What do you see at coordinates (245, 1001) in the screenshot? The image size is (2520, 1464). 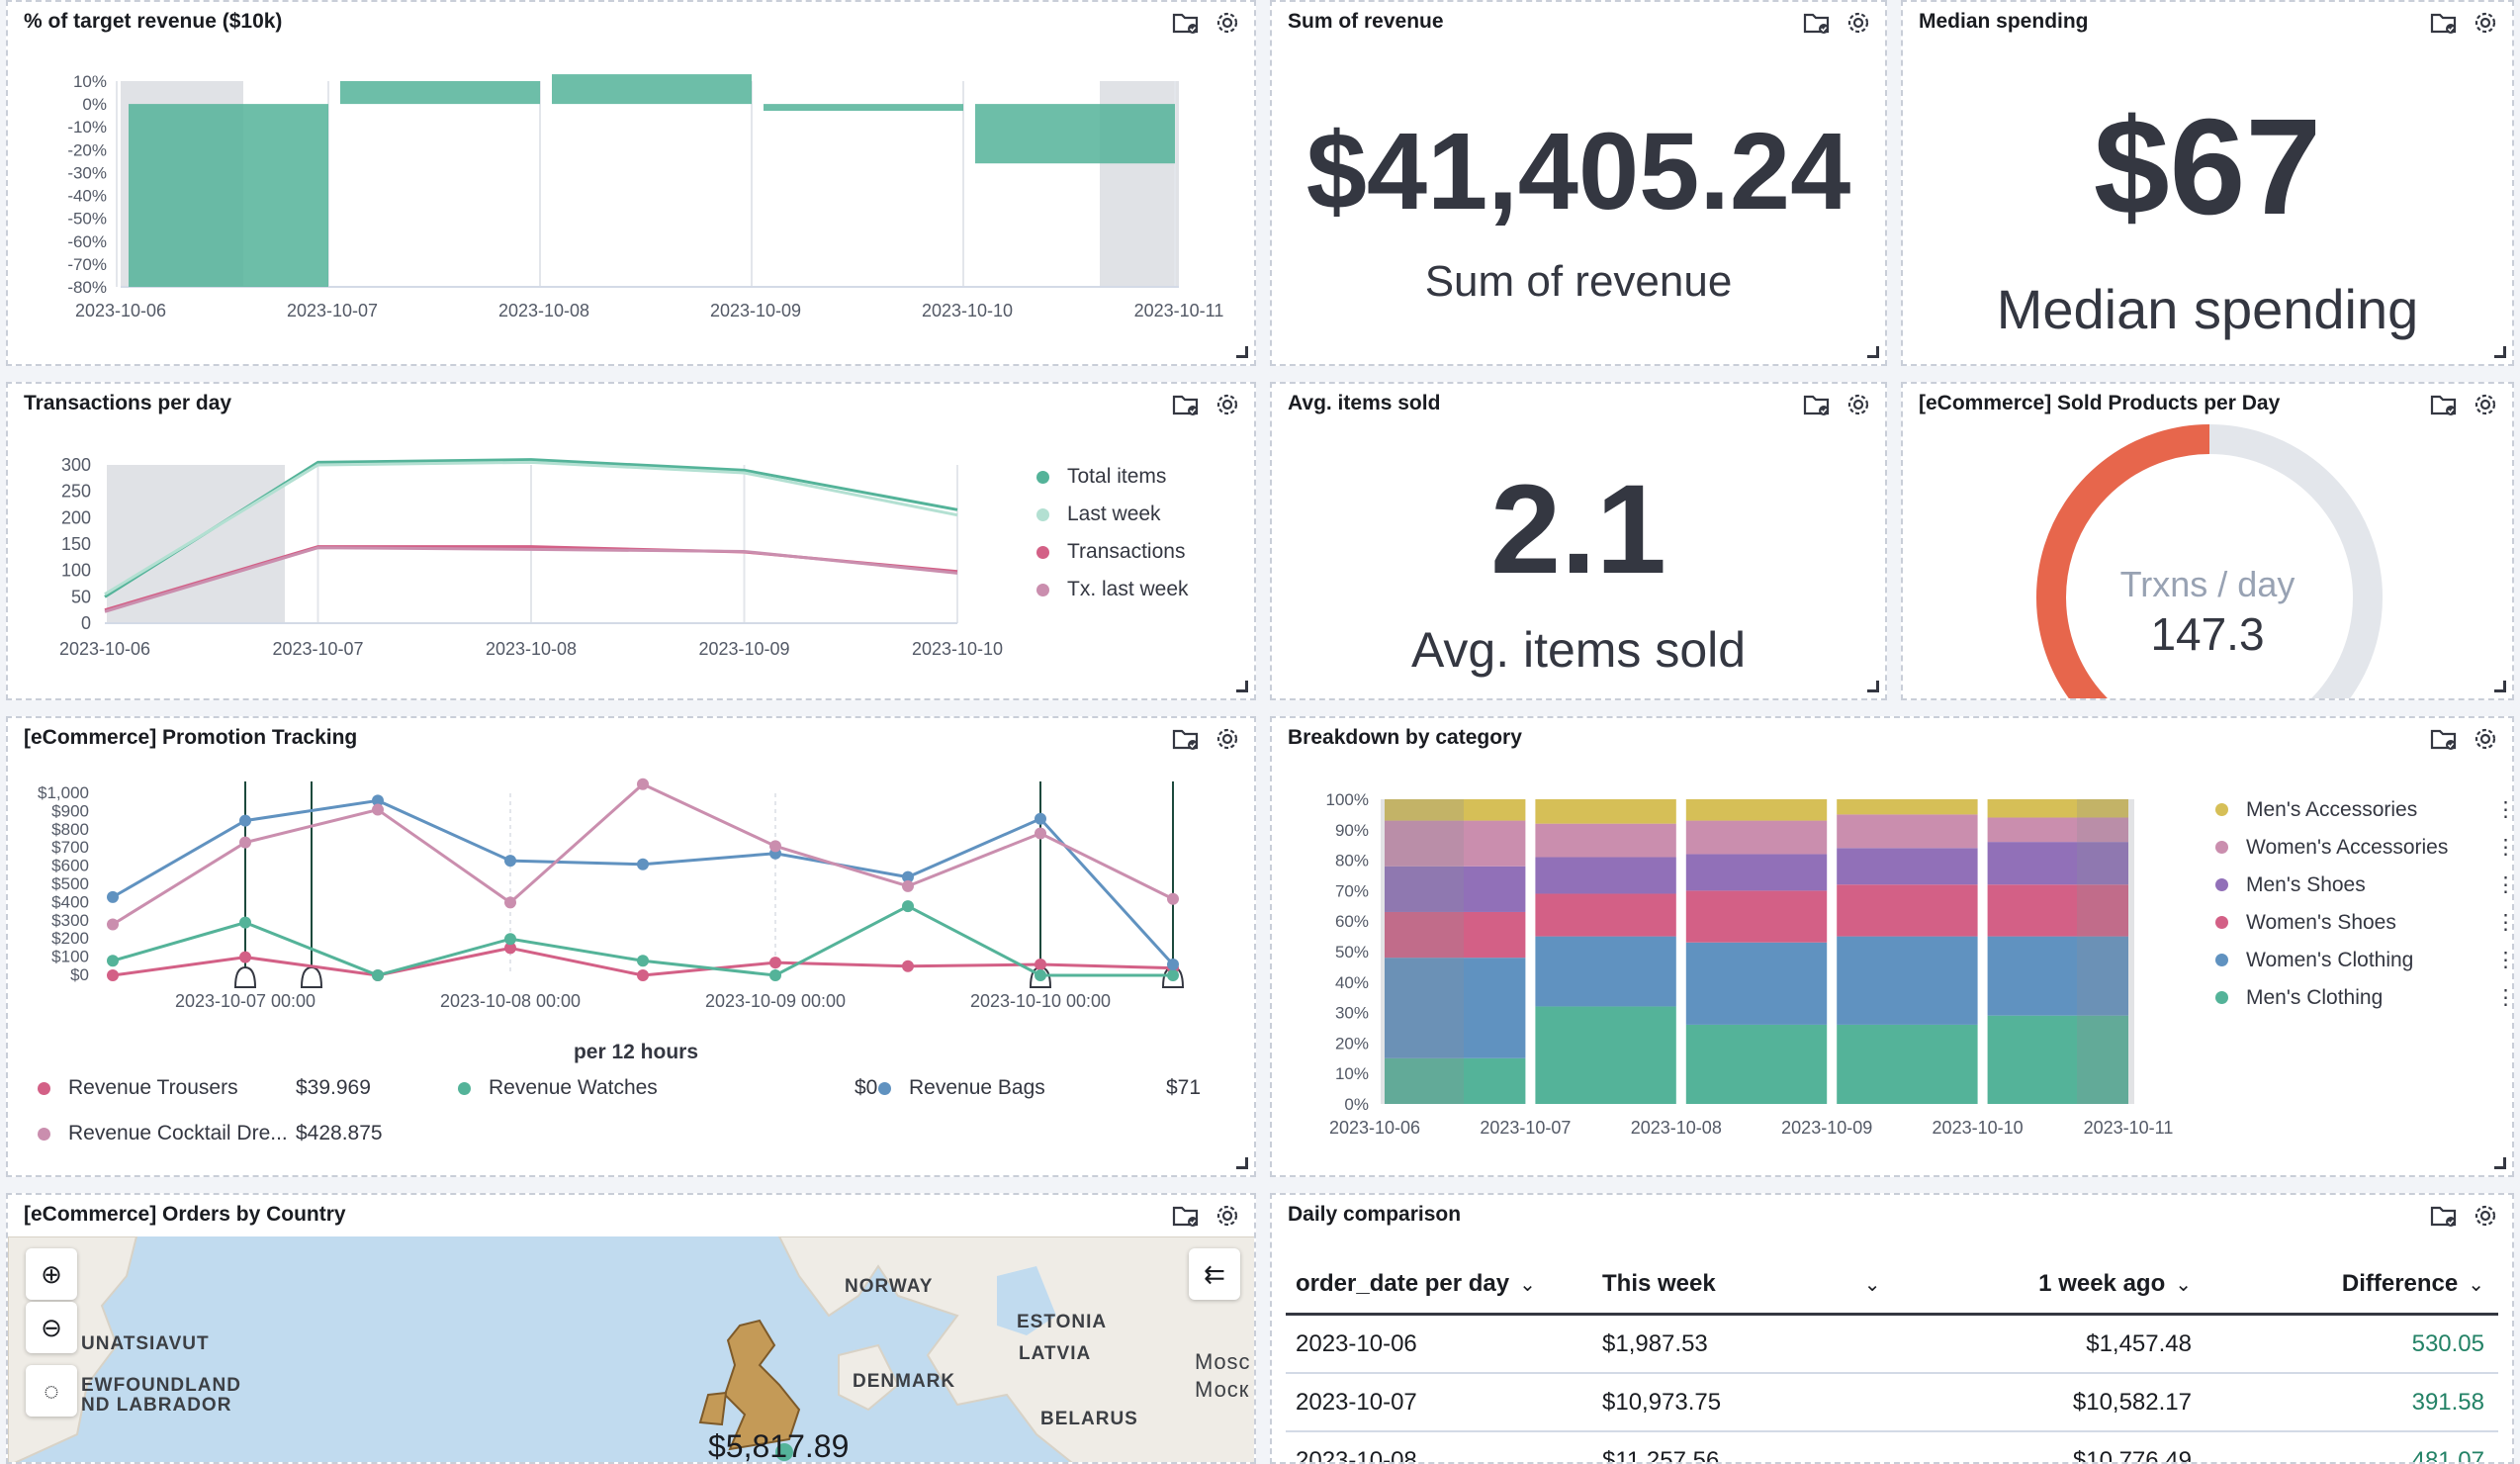 I see `x-tick-label: 2023-10-07 00:00` at bounding box center [245, 1001].